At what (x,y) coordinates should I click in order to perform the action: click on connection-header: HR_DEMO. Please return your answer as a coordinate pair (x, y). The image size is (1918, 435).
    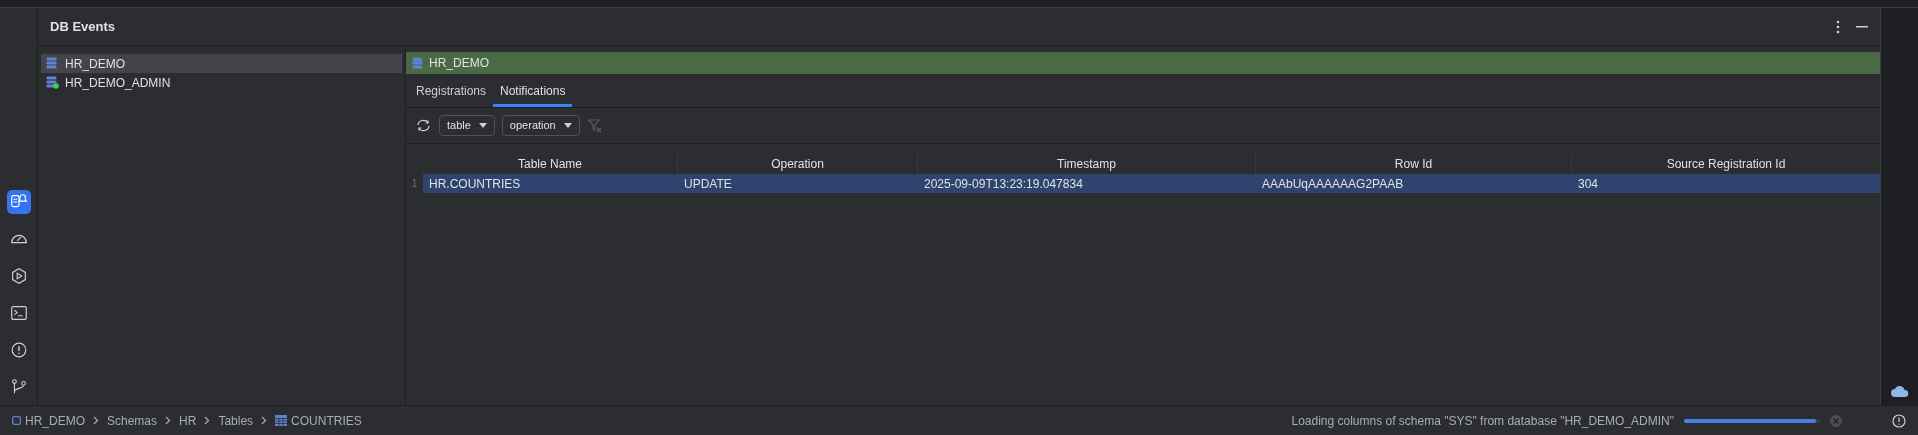
    Looking at the image, I should click on (1143, 63).